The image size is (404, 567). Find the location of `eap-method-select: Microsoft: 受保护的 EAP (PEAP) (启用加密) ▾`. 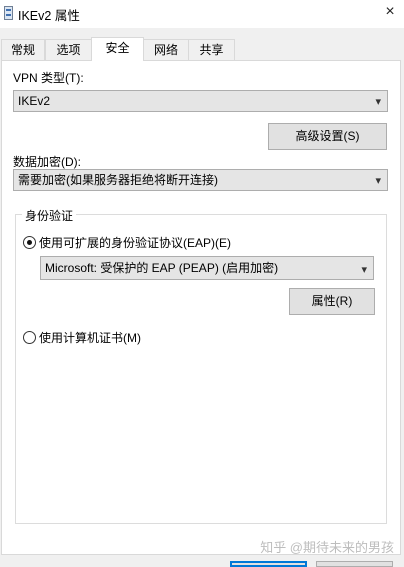

eap-method-select: Microsoft: 受保护的 EAP (PEAP) (启用加密) ▾ is located at coordinates (207, 268).